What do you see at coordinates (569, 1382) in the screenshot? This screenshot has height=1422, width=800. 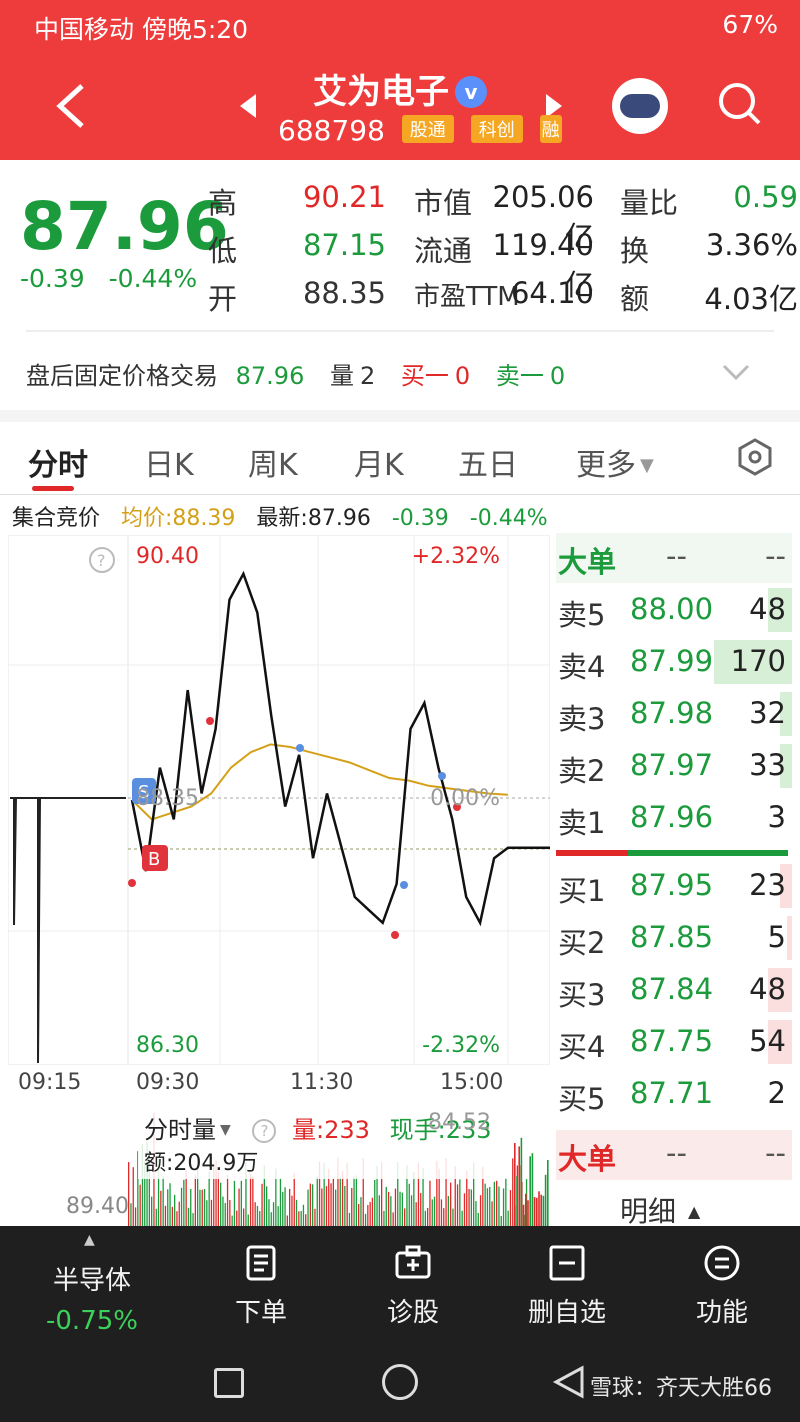 I see `back-triangle-icon` at bounding box center [569, 1382].